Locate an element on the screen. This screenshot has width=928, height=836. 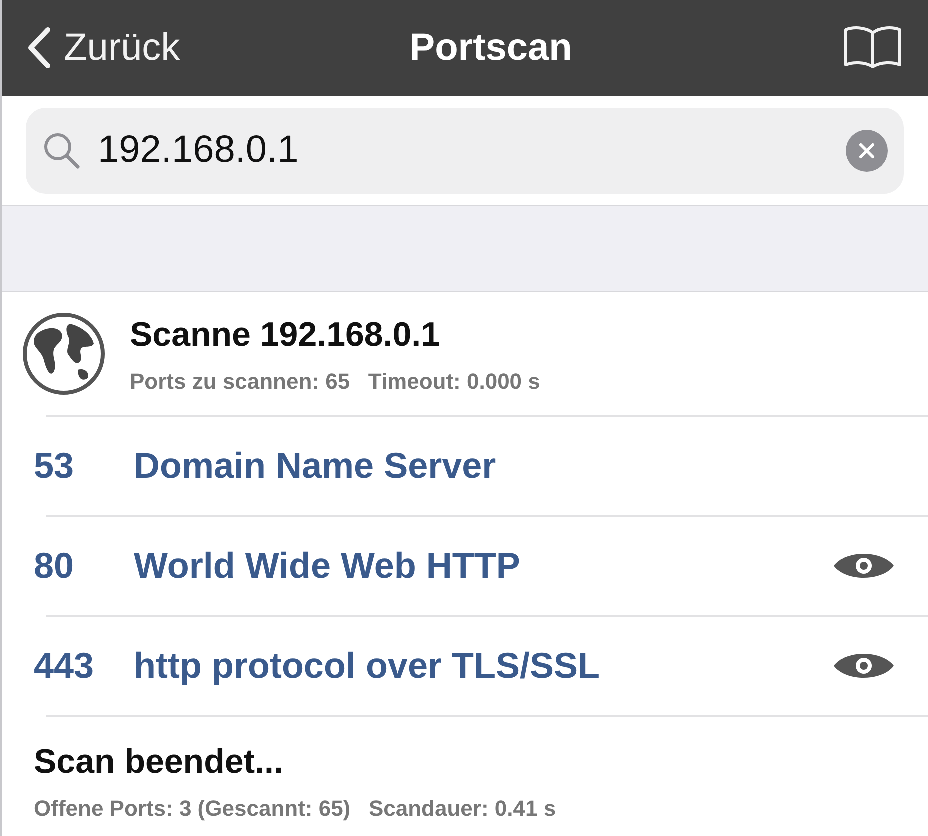
port-row: 80 World Wide Web HTTP is located at coordinates (465, 566).